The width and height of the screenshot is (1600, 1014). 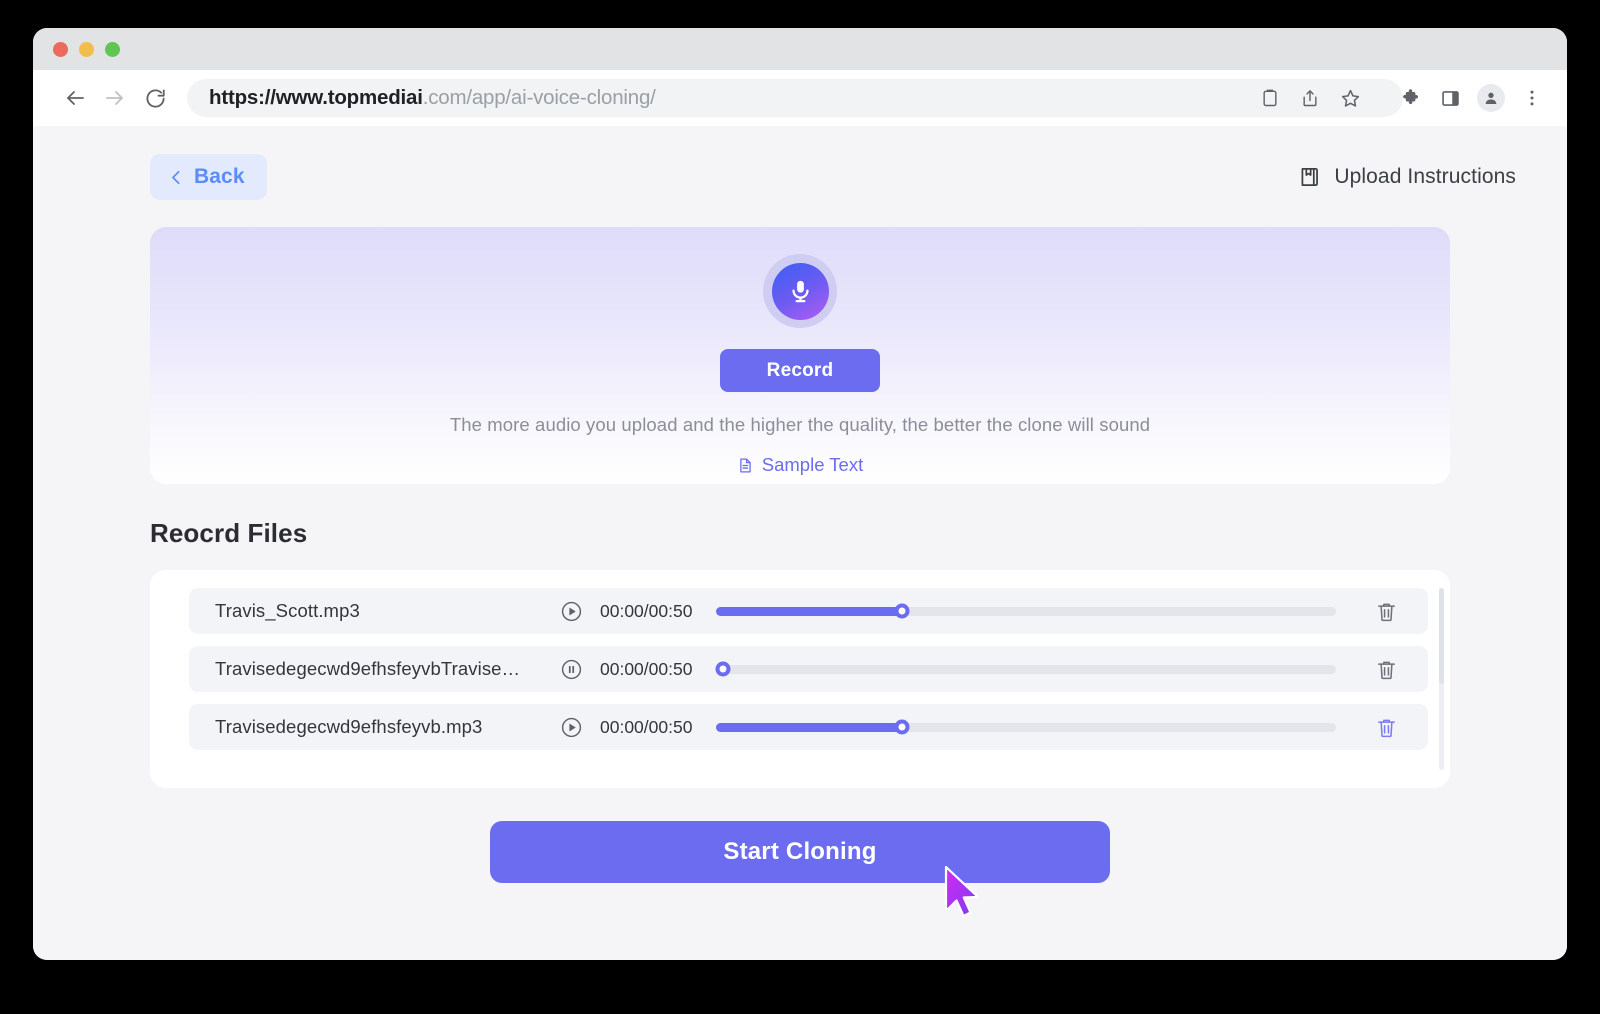 I want to click on start-cloning-button: Start Cloning, so click(x=800, y=852).